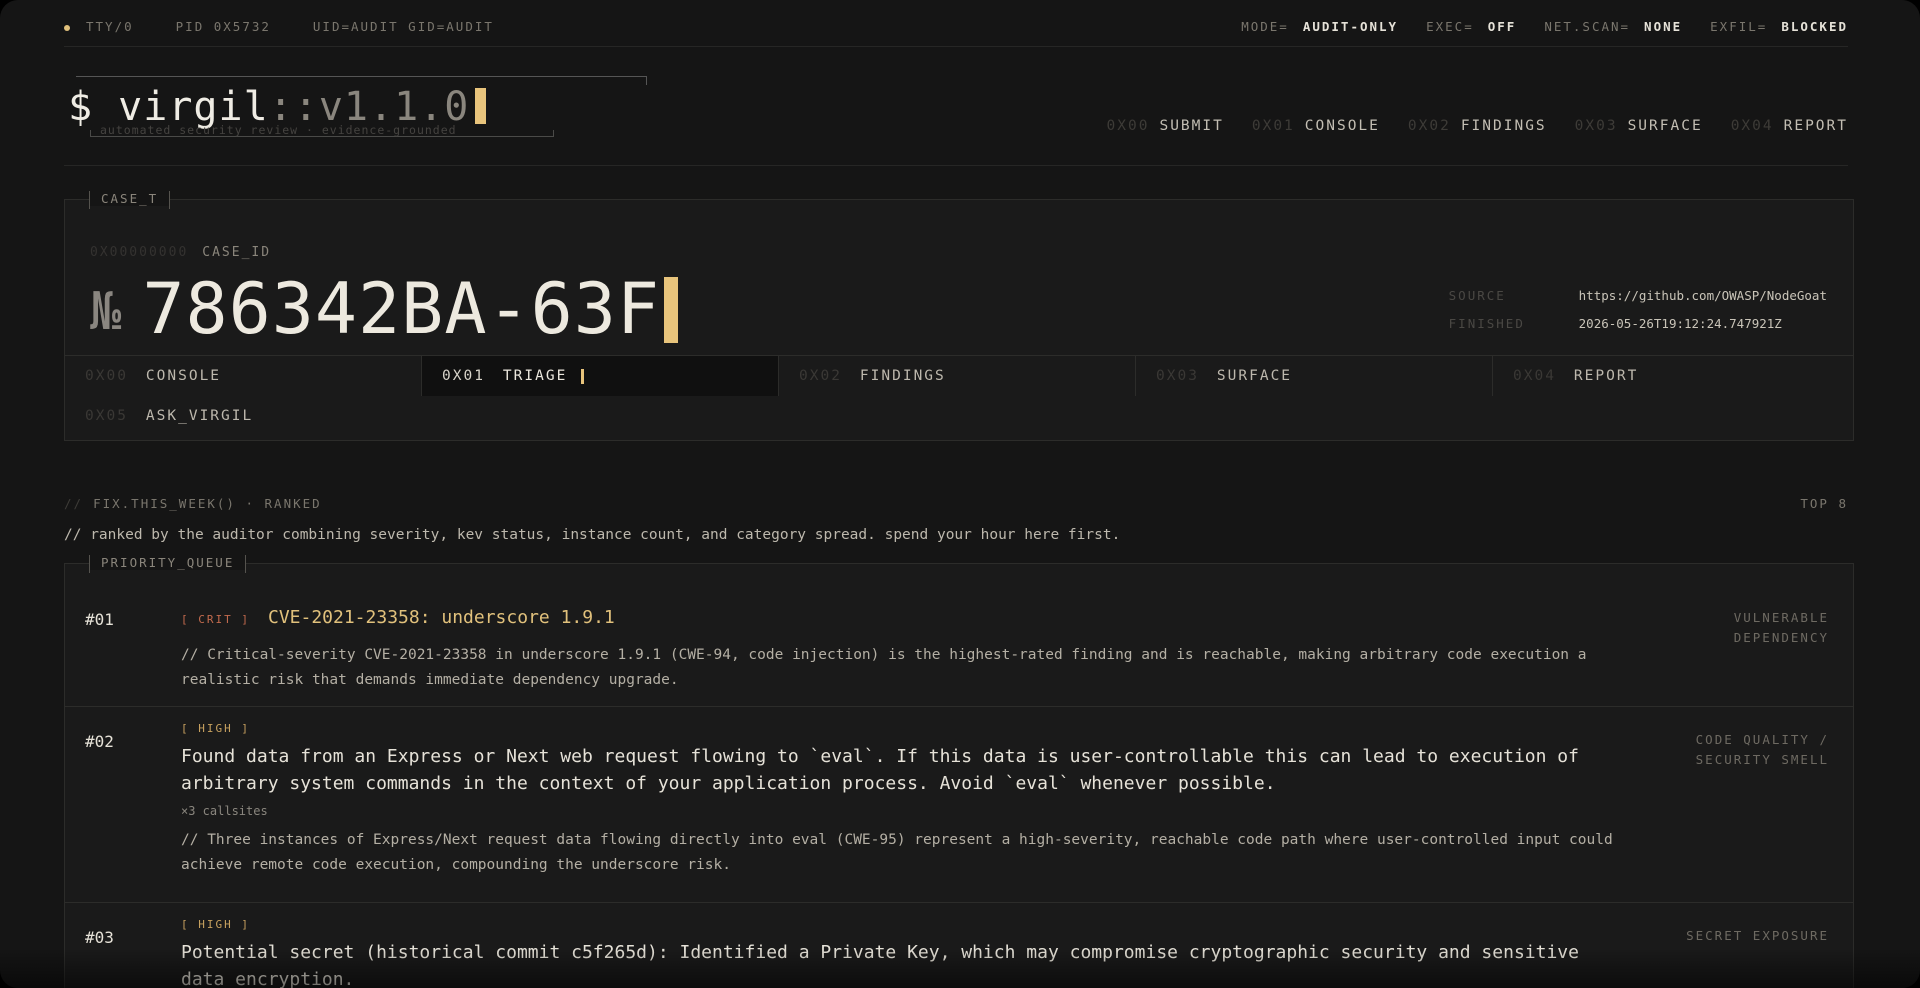  What do you see at coordinates (67, 27) in the screenshot?
I see `status-led-icon` at bounding box center [67, 27].